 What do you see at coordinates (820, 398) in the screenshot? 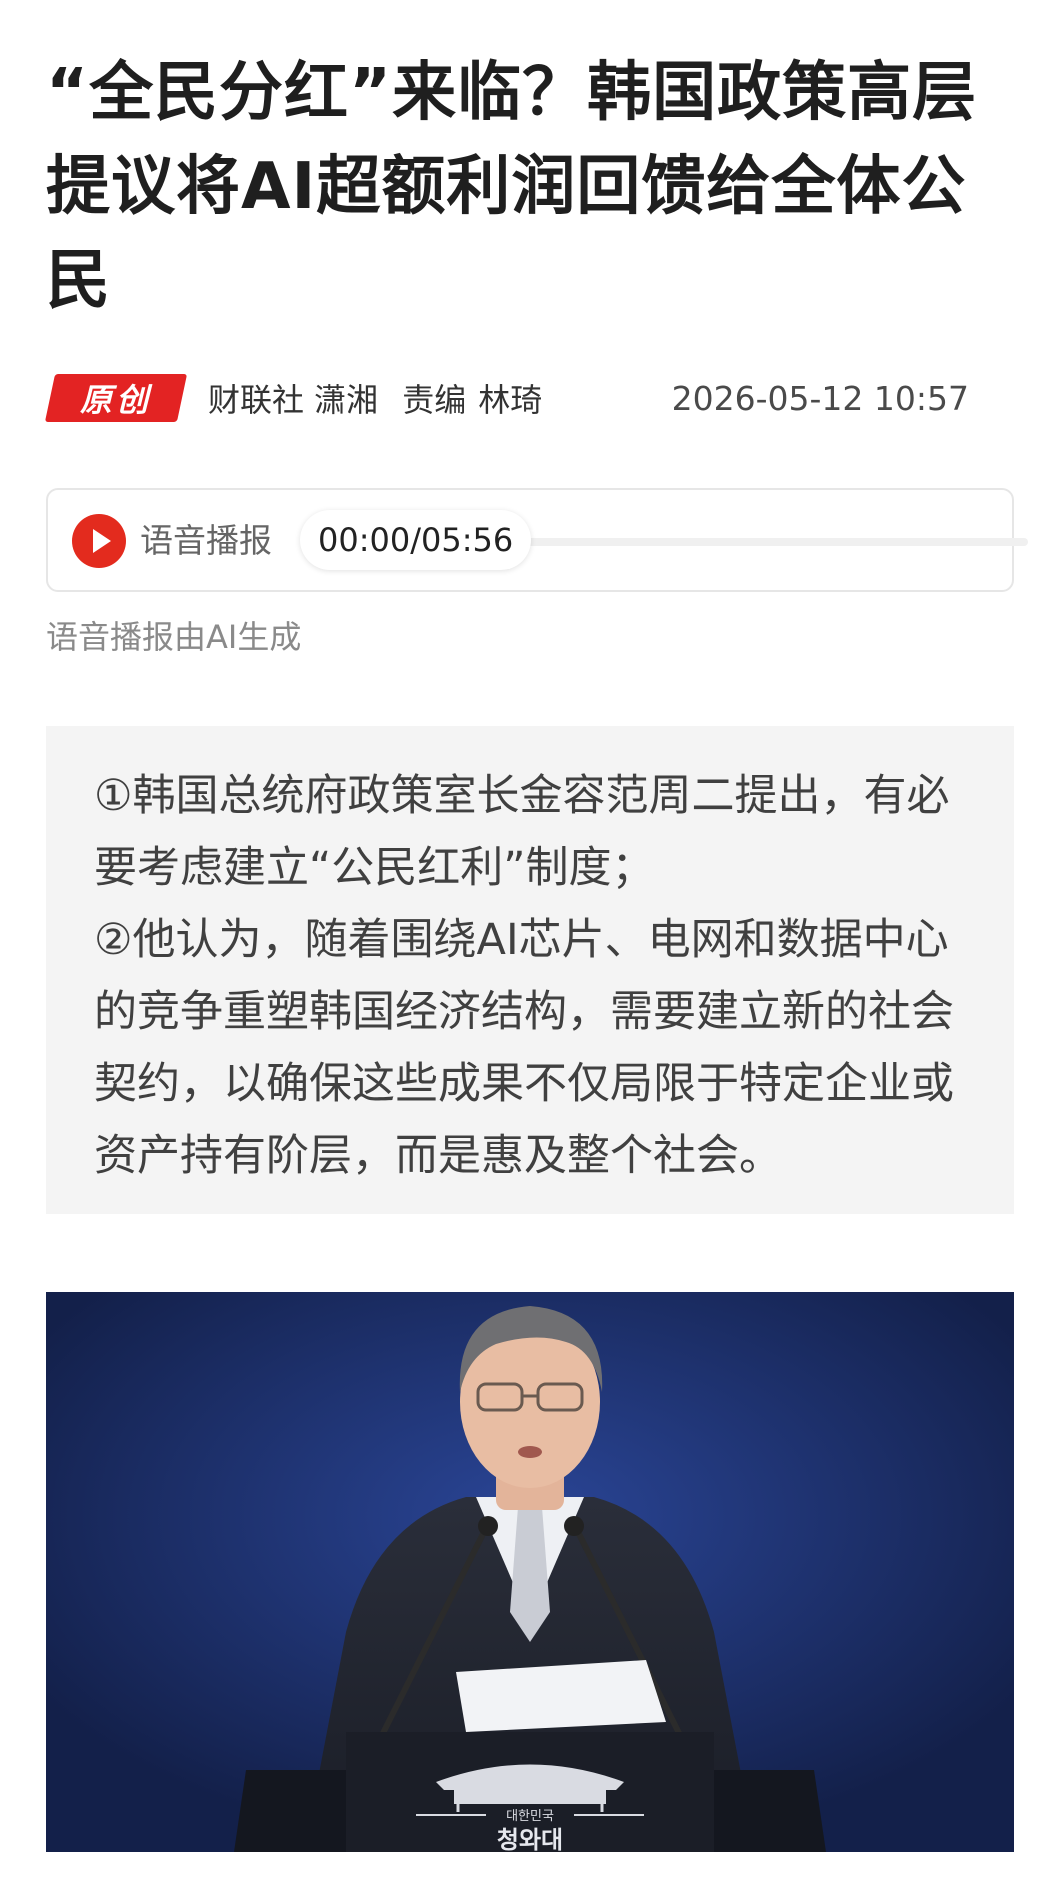
I see `publish-datetime: 2026-05-12 10:57` at bounding box center [820, 398].